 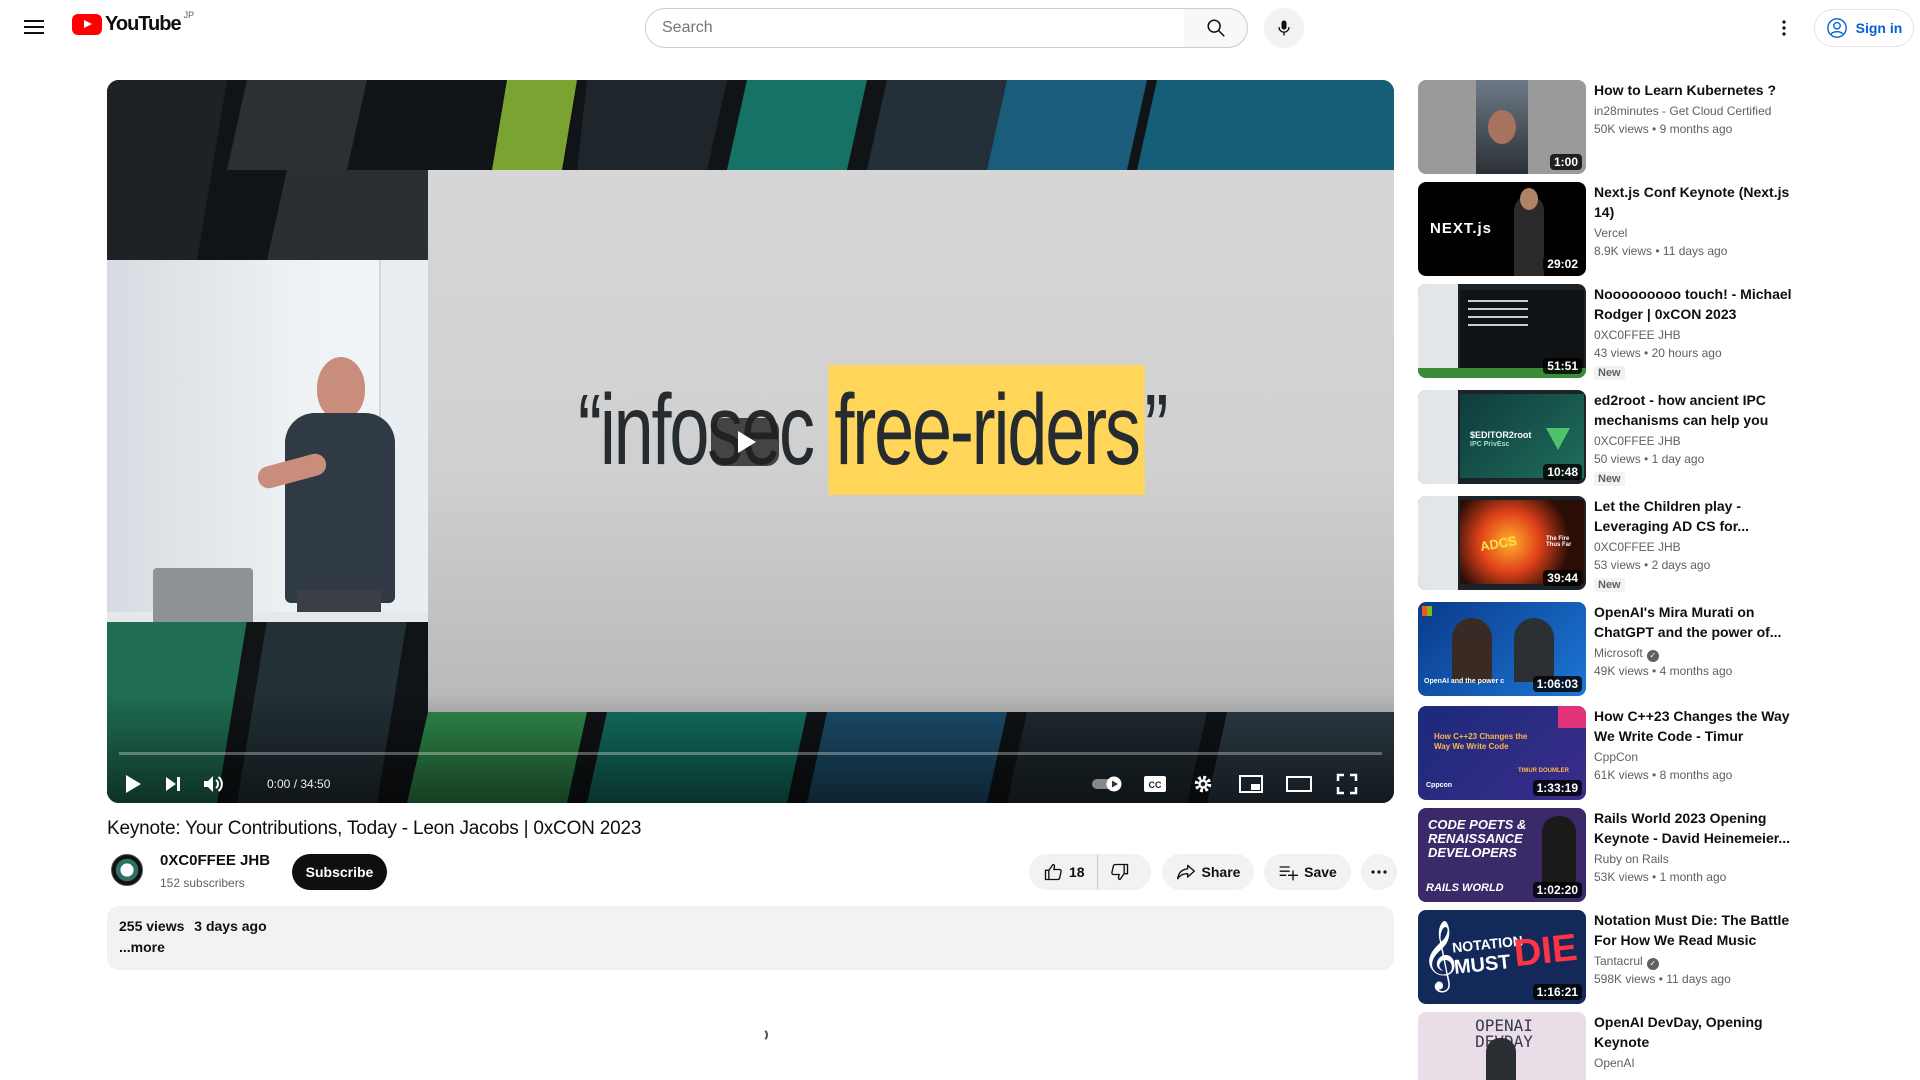 I want to click on related-video-meta: 61K views • 8 months ago, so click(x=1663, y=775).